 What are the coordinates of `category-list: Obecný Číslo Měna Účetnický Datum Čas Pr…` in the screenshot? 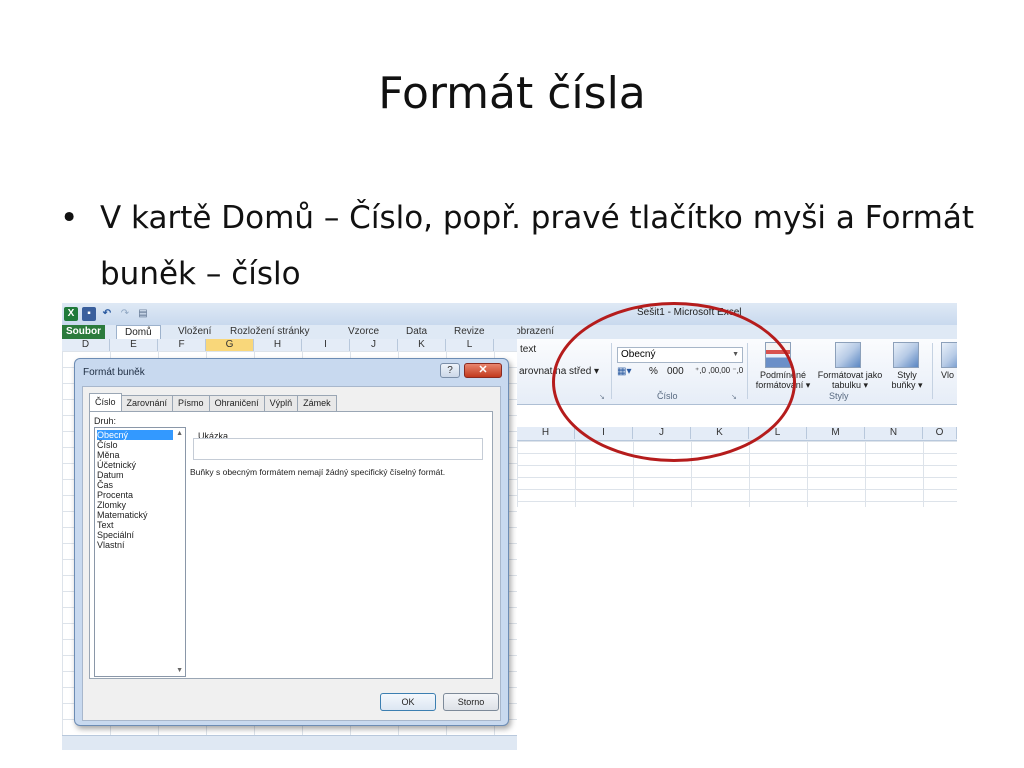 It's located at (140, 552).